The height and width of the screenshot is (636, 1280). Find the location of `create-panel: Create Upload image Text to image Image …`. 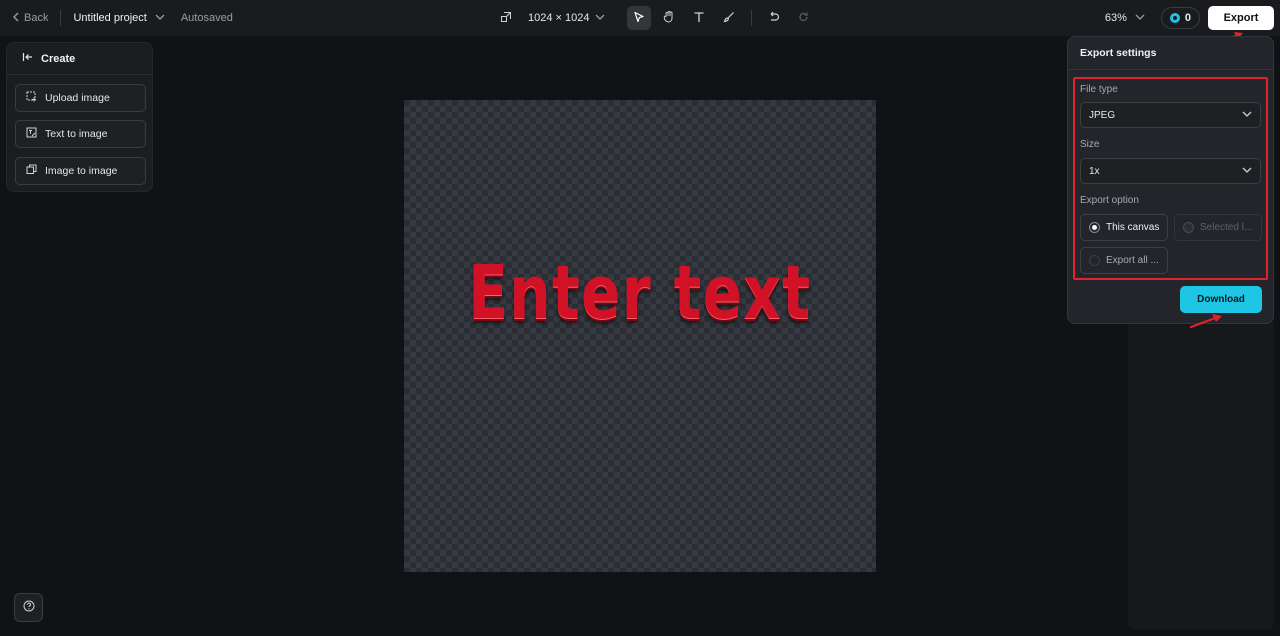

create-panel: Create Upload image Text to image Image … is located at coordinates (79, 117).